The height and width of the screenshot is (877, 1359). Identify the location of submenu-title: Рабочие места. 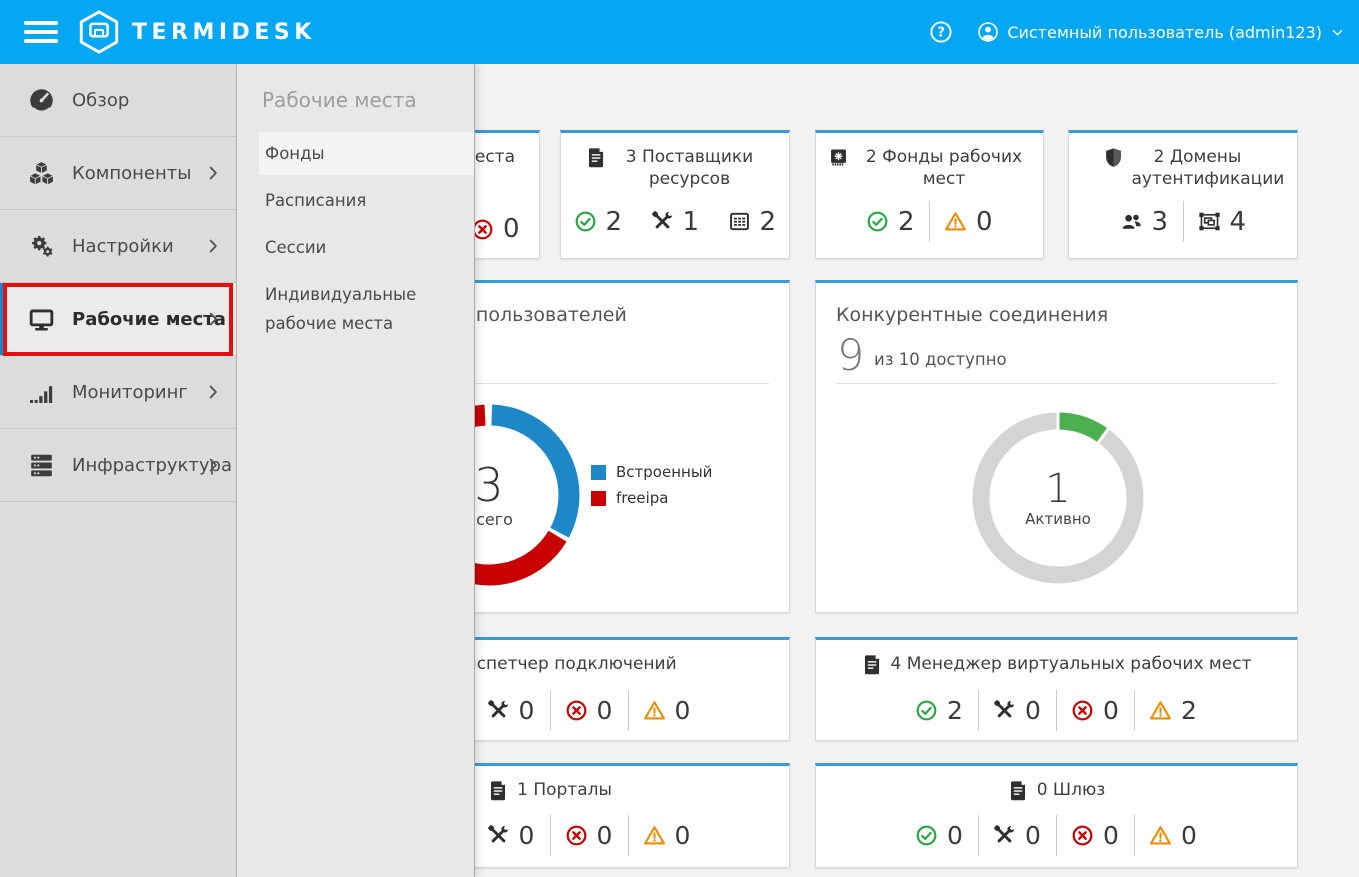
(339, 100).